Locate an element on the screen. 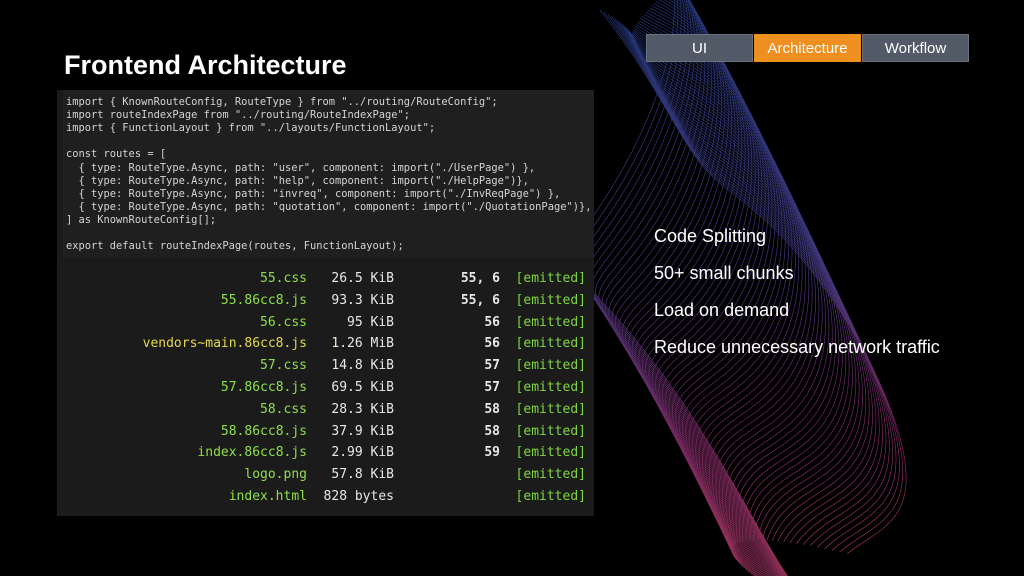 The width and height of the screenshot is (1024, 576). asset-name: vendors~main.86cc8.js is located at coordinates (224, 344).